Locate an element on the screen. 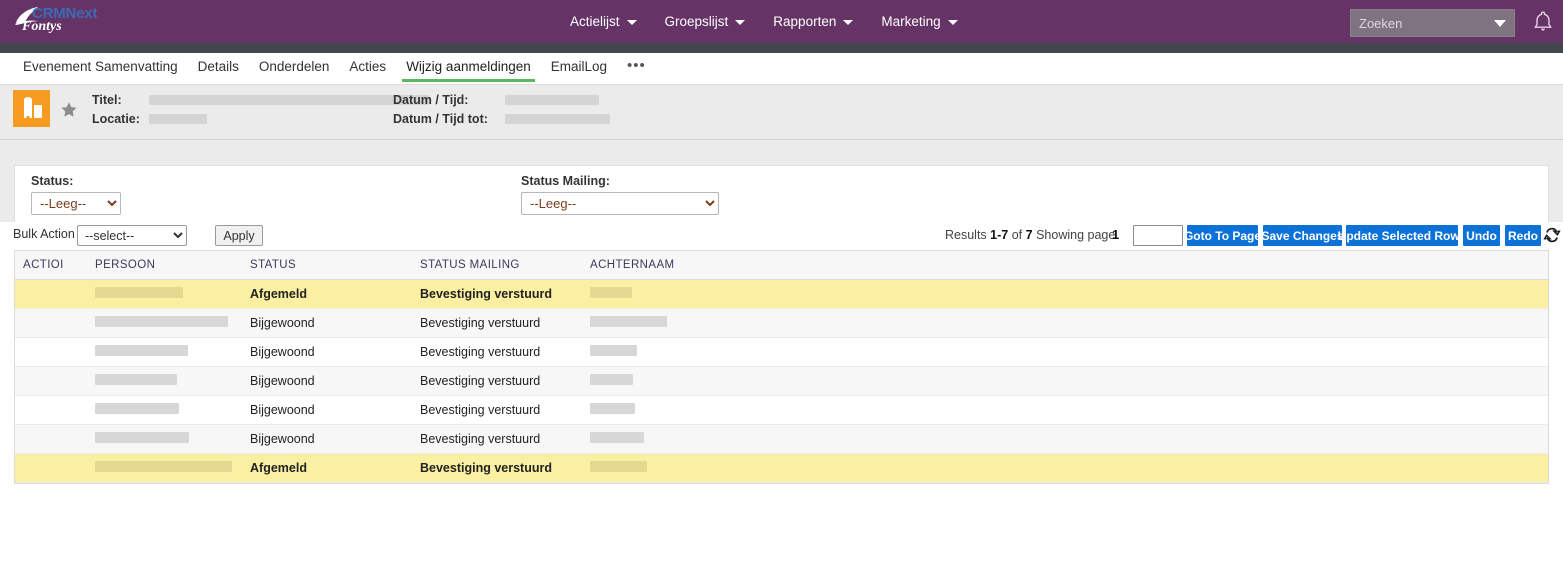 Image resolution: width=1563 pixels, height=568 pixels. column-header-status-mailing: STATUS MAILING is located at coordinates (497, 265).